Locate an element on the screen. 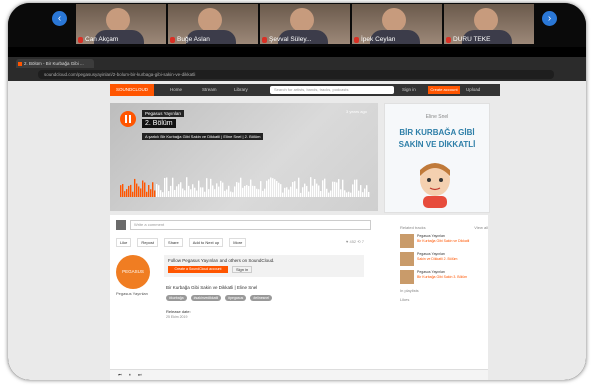 Image resolution: width=594 pixels, height=385 pixels. signin-link: Sign in is located at coordinates (409, 90).